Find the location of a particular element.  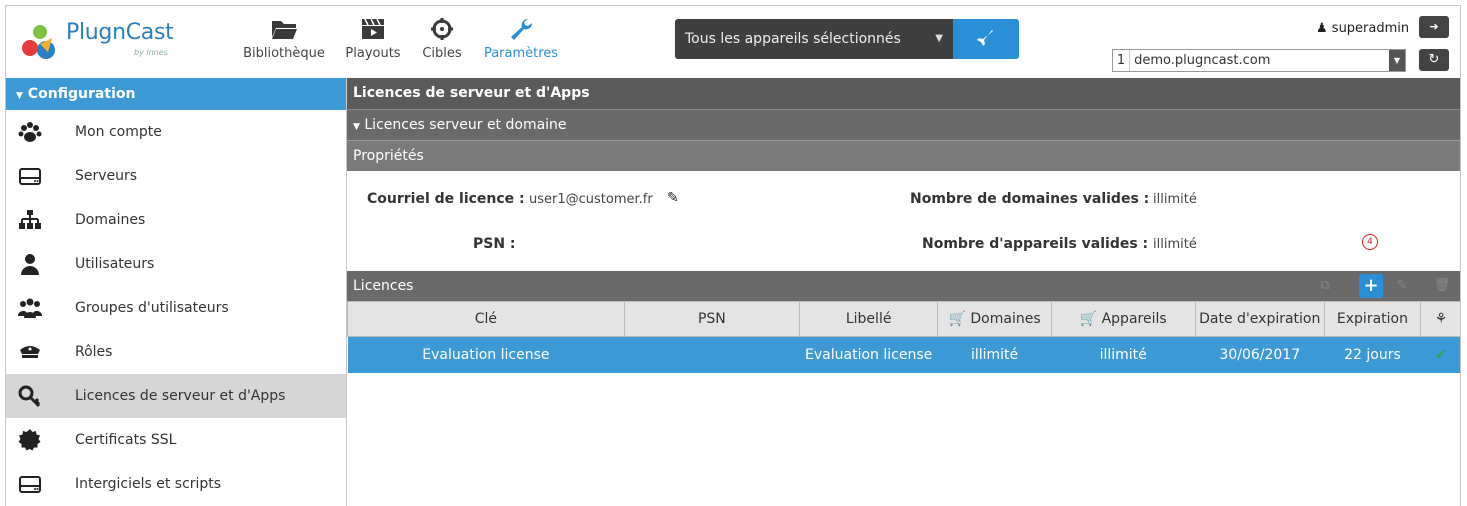

sidebar-item-roles: Rôles is located at coordinates (176, 352).